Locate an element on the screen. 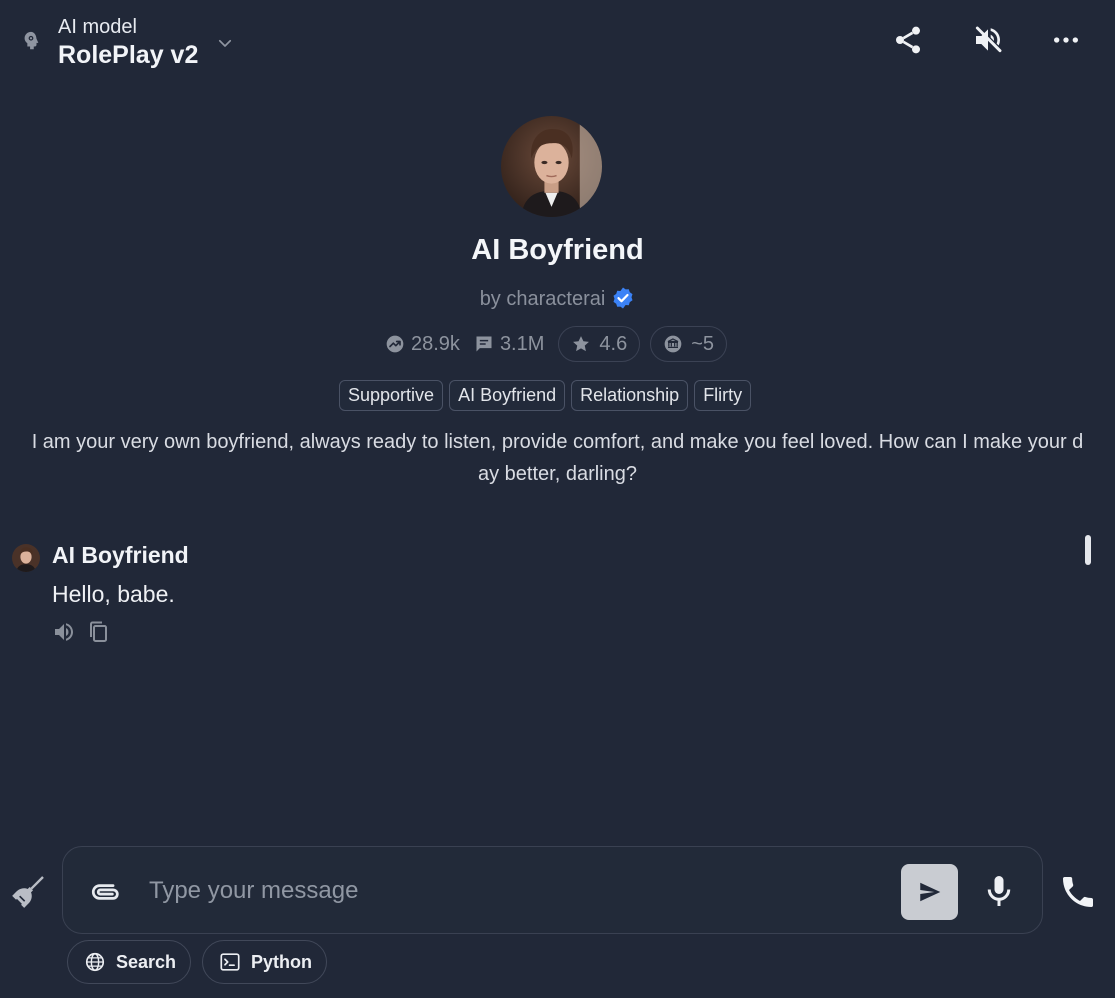 The height and width of the screenshot is (998, 1115). greeting-line-2: ay better, darling? is located at coordinates (557, 474).